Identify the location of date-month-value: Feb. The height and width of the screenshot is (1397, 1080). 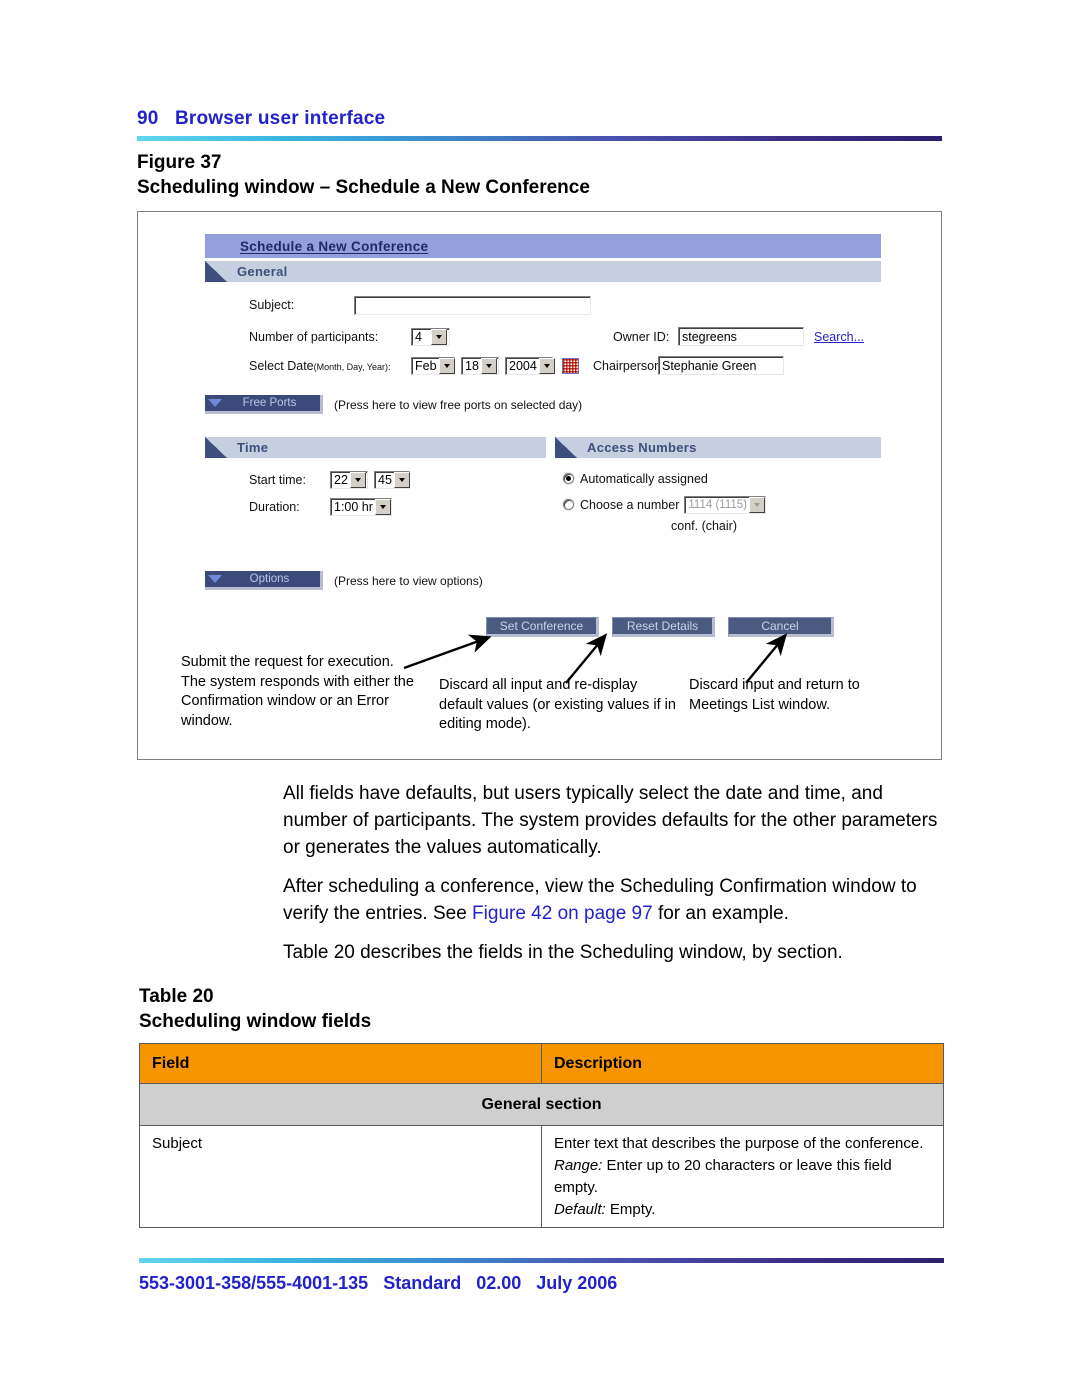
(426, 365).